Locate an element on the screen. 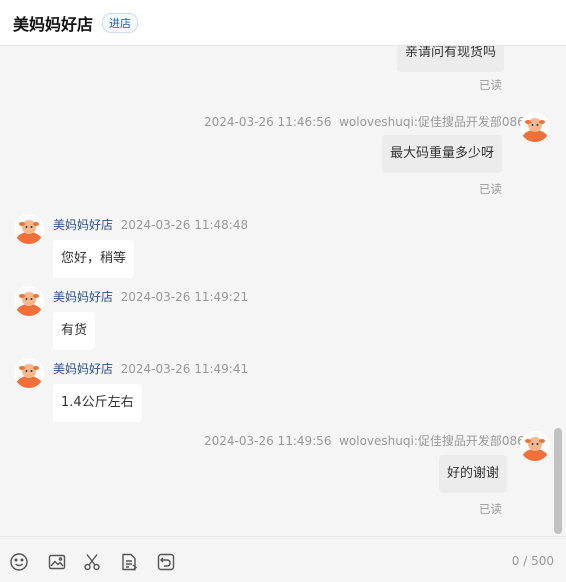  message-bubble: 1.4公斤左右 is located at coordinates (97, 403).